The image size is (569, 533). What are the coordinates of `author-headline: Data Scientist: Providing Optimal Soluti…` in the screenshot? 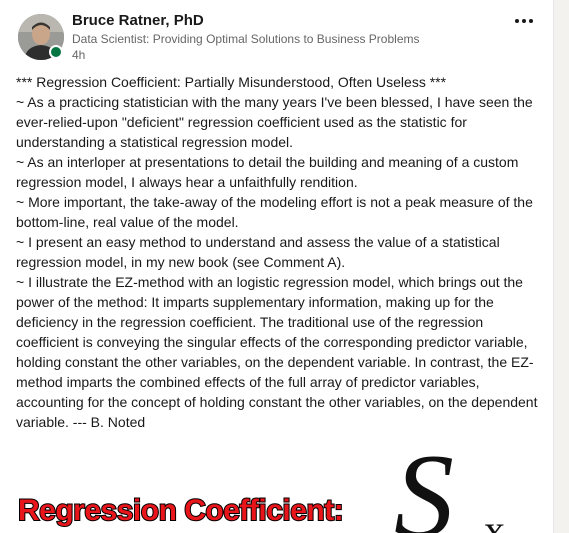 It's located at (246, 39).